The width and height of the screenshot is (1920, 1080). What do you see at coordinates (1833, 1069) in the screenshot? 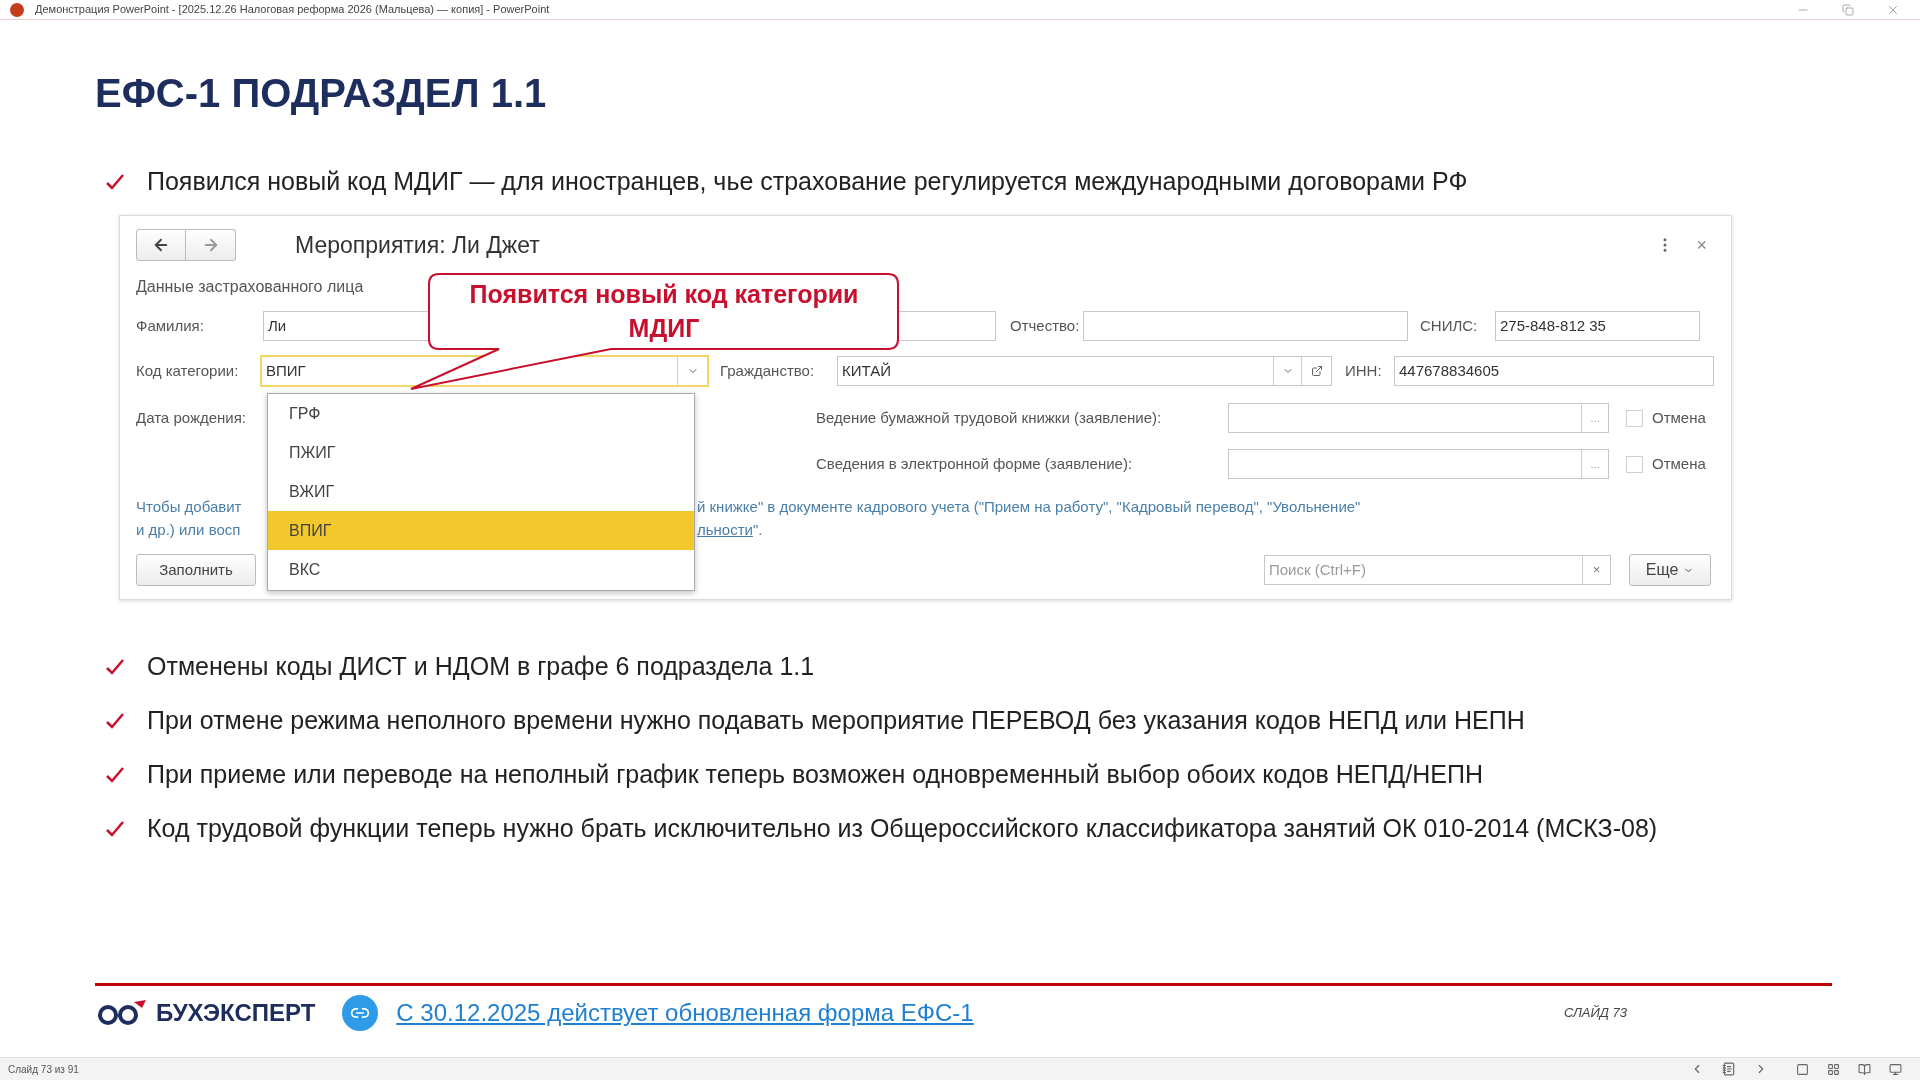
I see `grid-view-icon` at bounding box center [1833, 1069].